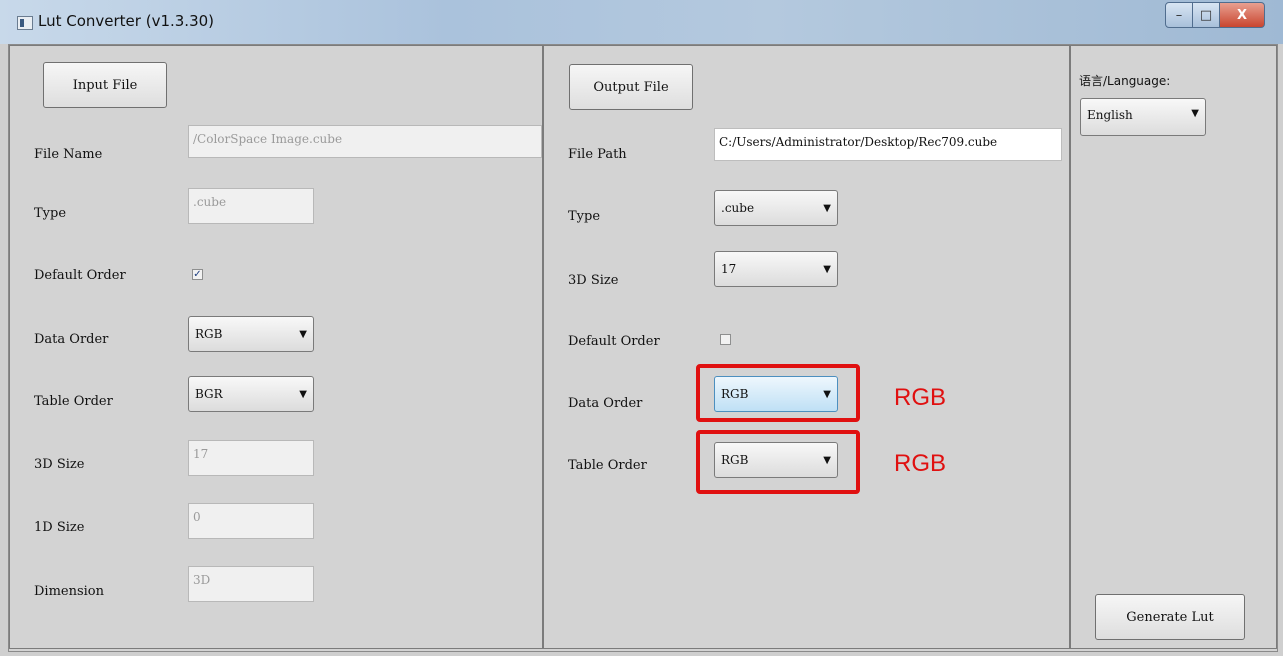 Image resolution: width=1283 pixels, height=656 pixels. What do you see at coordinates (735, 460) in the screenshot?
I see `output-table-order-value: RGB` at bounding box center [735, 460].